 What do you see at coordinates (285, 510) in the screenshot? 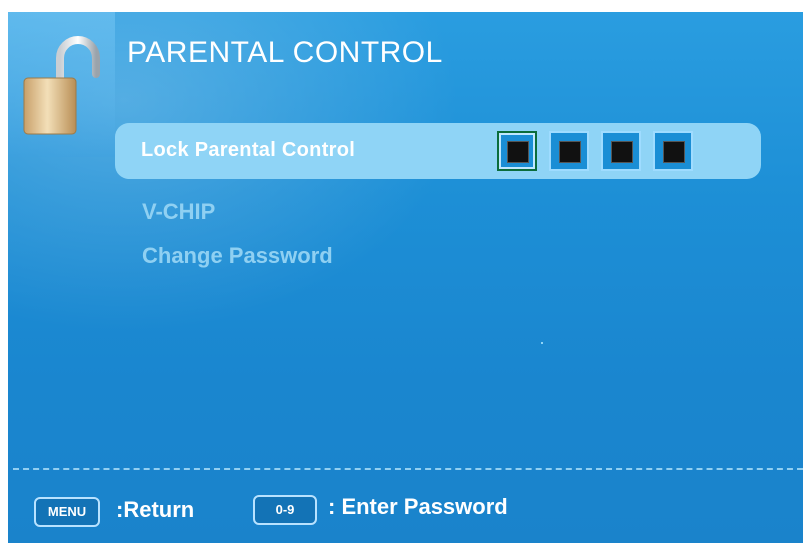
I see `digits-key-badge: 0-9` at bounding box center [285, 510].